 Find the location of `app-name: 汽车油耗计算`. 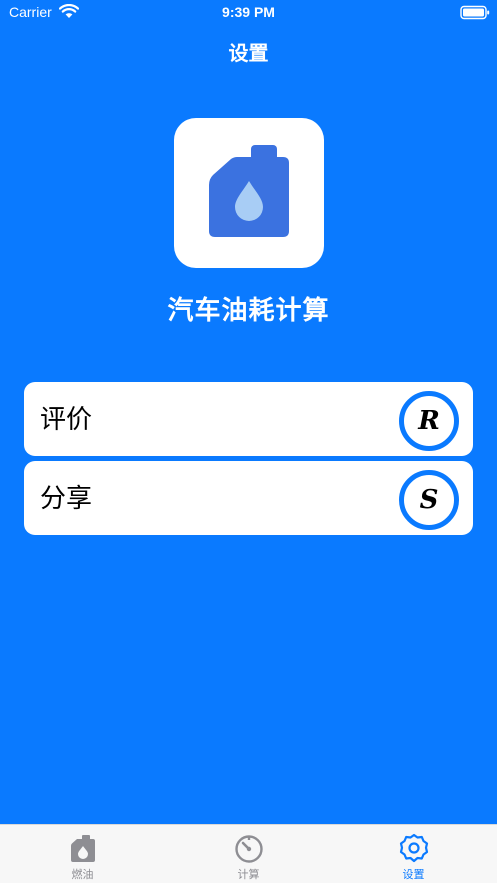

app-name: 汽车油耗计算 is located at coordinates (248, 311).